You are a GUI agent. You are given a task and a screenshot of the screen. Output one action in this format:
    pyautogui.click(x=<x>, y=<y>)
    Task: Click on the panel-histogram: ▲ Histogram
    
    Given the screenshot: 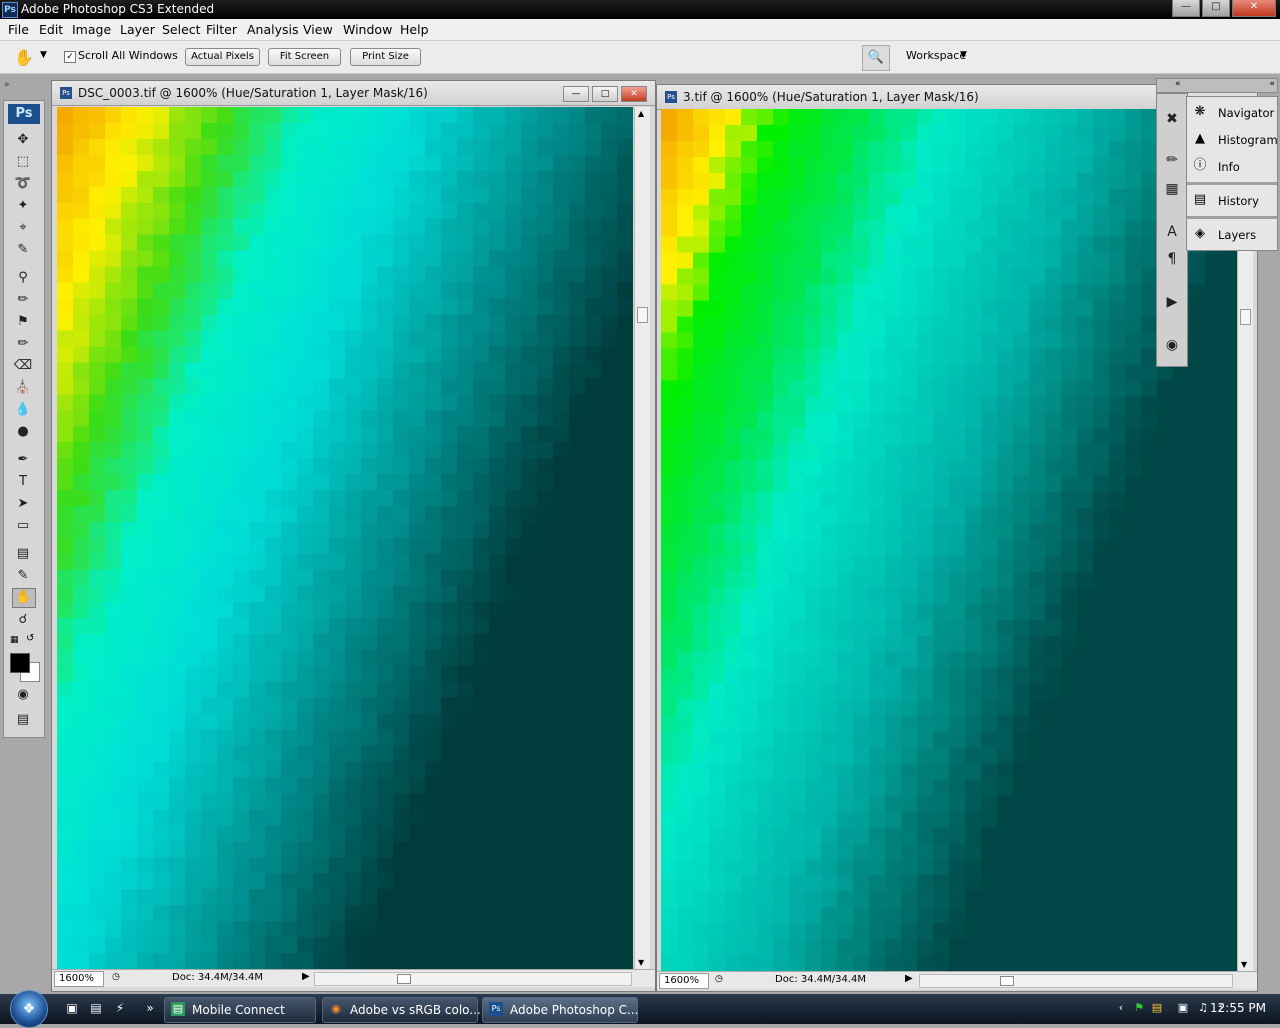 What is the action you would take?
    pyautogui.click(x=1232, y=139)
    